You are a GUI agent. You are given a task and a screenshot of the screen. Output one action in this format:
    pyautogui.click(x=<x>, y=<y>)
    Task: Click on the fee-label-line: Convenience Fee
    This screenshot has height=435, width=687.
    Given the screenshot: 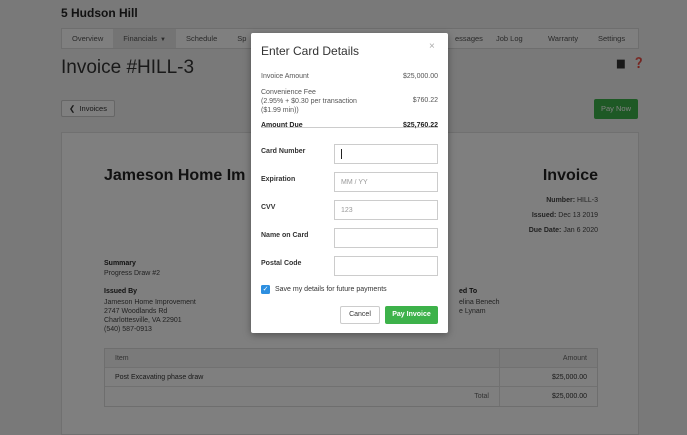 What is the action you would take?
    pyautogui.click(x=288, y=92)
    